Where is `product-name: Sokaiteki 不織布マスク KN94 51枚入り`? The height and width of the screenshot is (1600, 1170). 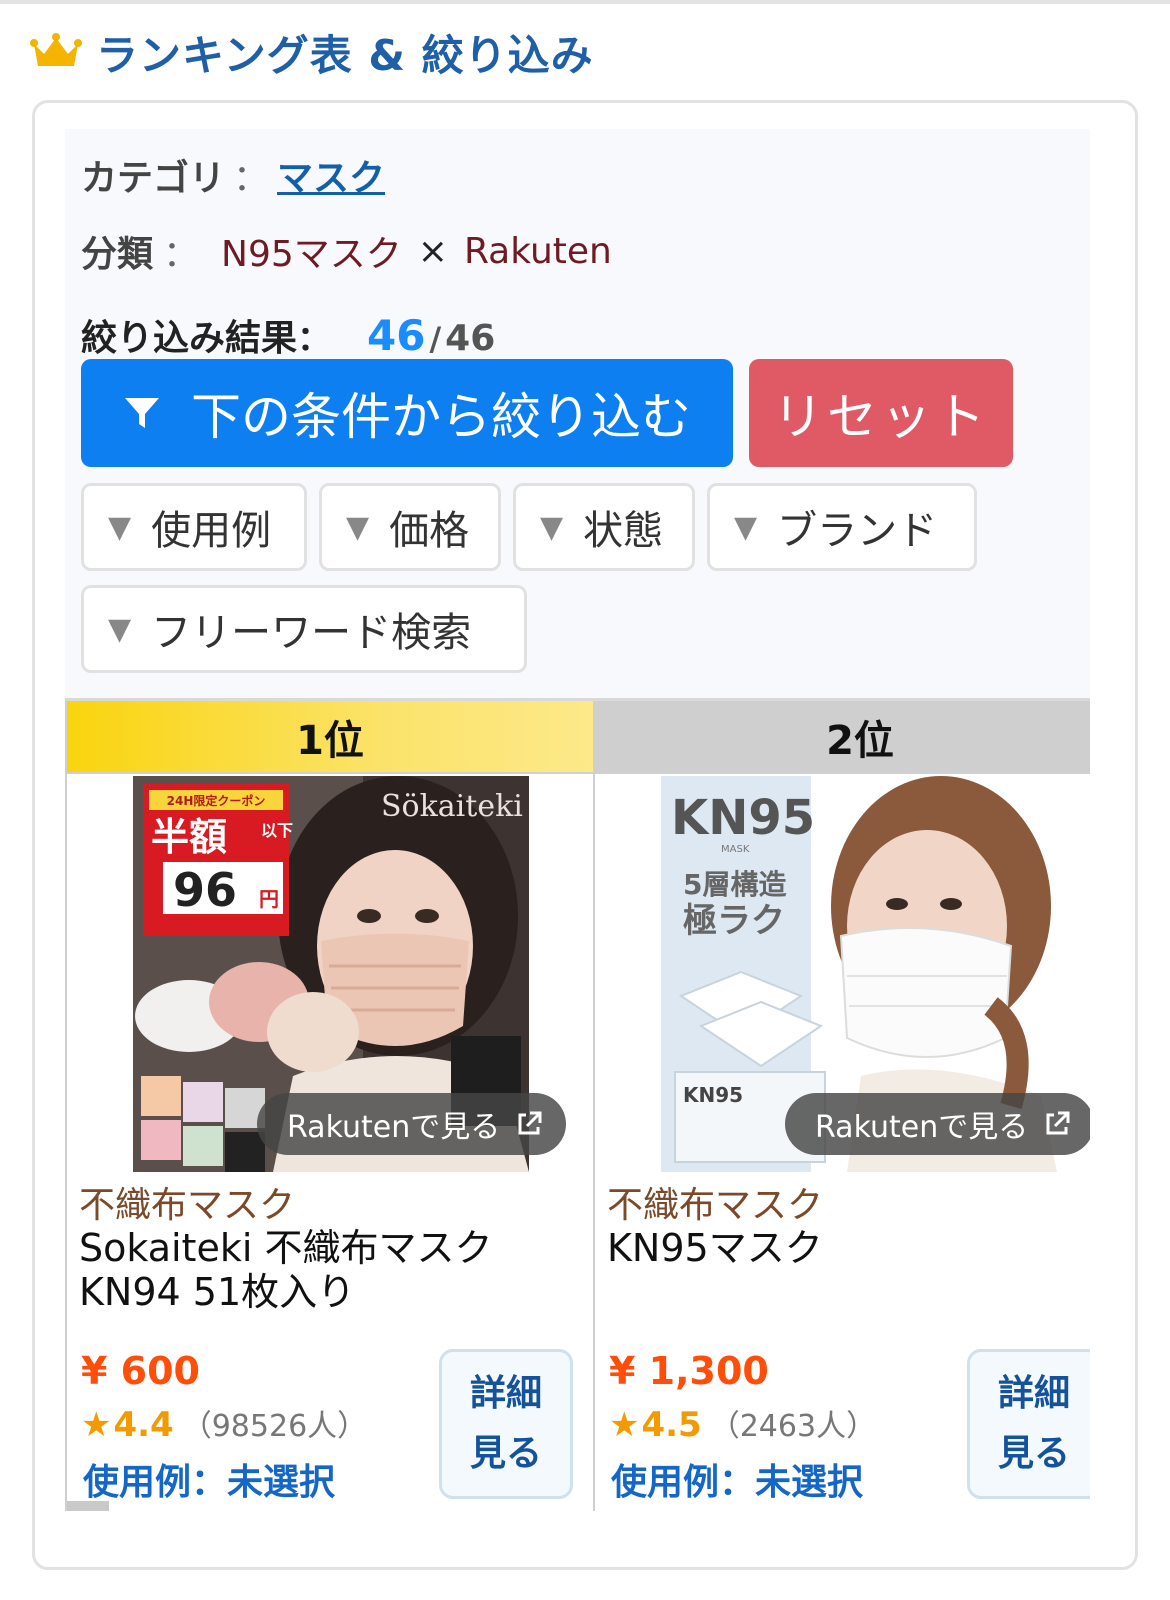
product-name: Sokaiteki 不織布マスク KN94 51枚入り is located at coordinates (314, 1270).